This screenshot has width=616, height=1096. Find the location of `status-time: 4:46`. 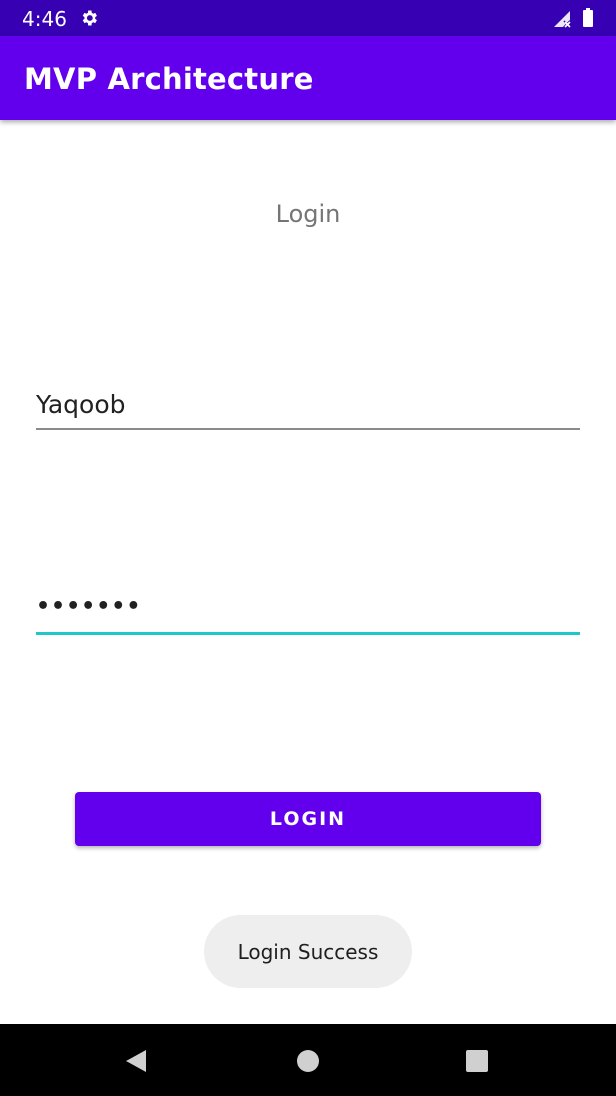

status-time: 4:46 is located at coordinates (44, 19).